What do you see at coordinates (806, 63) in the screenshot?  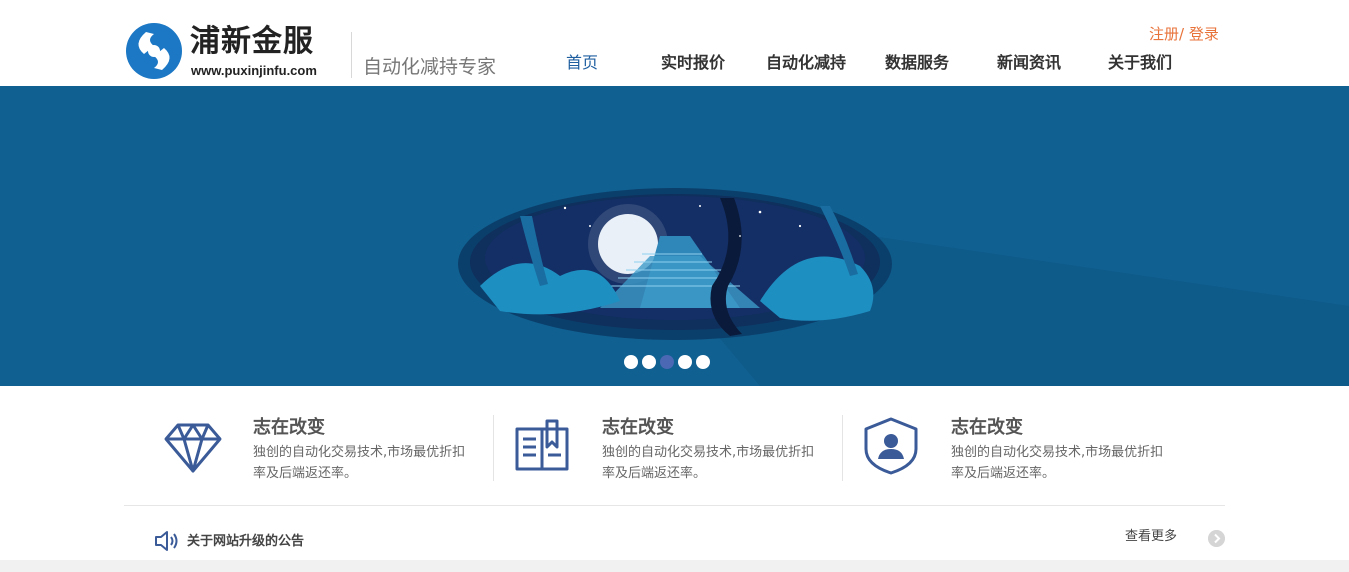 I see `nav-item-auto-reduce: 自动化减持` at bounding box center [806, 63].